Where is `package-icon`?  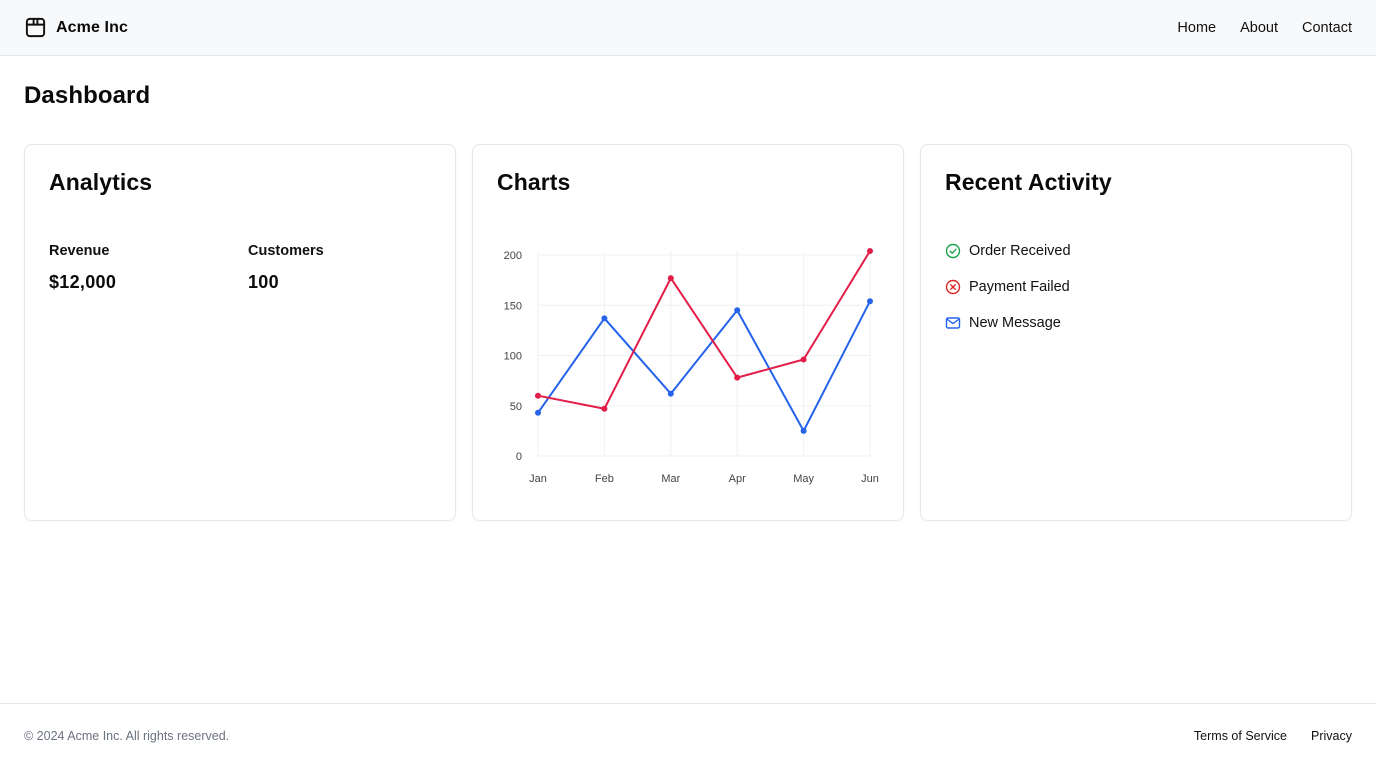 package-icon is located at coordinates (35, 27).